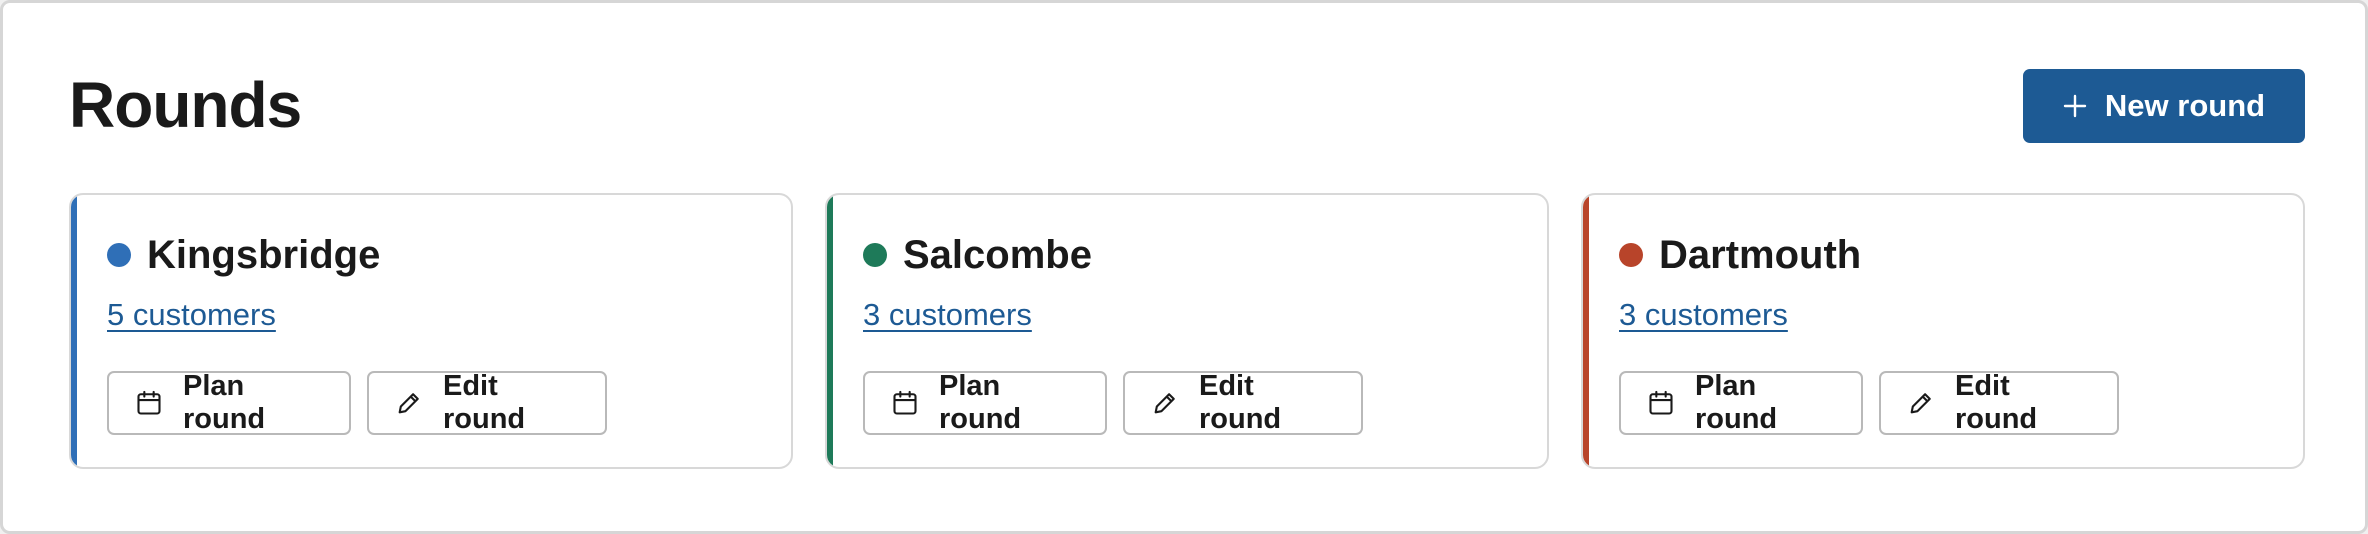 This screenshot has width=2368, height=534. I want to click on round-name: Salcombe, so click(997, 255).